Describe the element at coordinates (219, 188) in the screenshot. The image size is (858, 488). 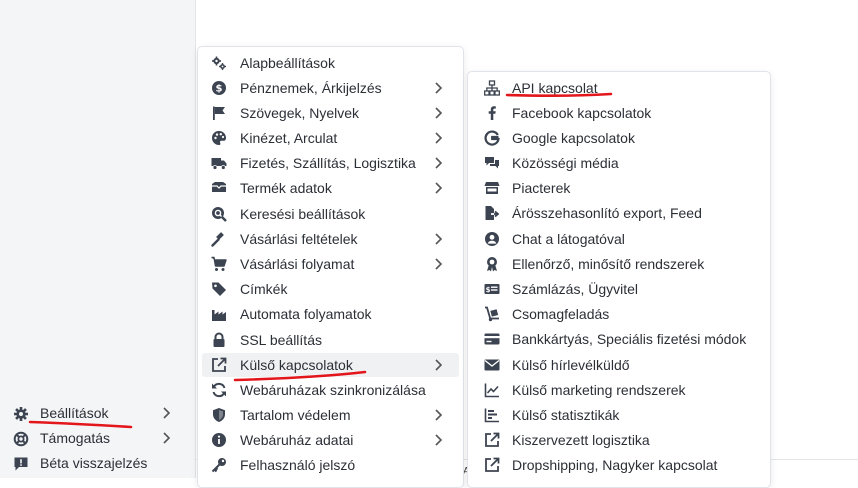
I see `box-icon` at that location.